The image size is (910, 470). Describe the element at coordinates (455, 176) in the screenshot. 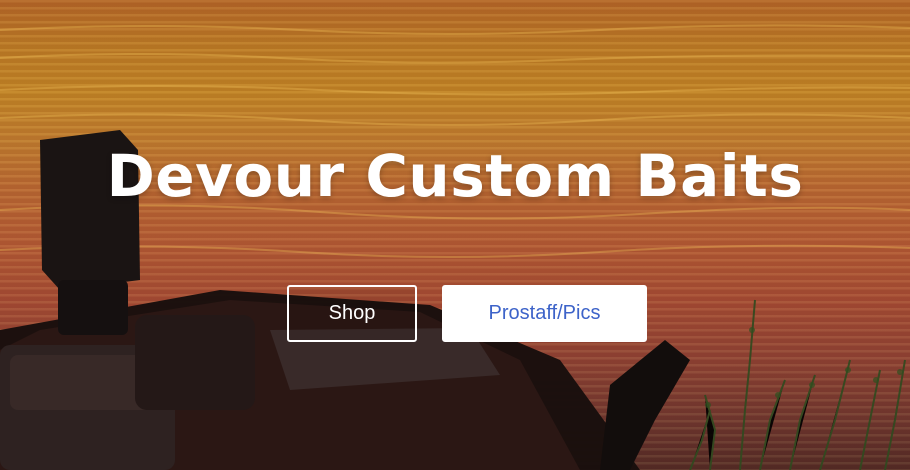

I see `hero-title: Devour Custom Baits` at that location.